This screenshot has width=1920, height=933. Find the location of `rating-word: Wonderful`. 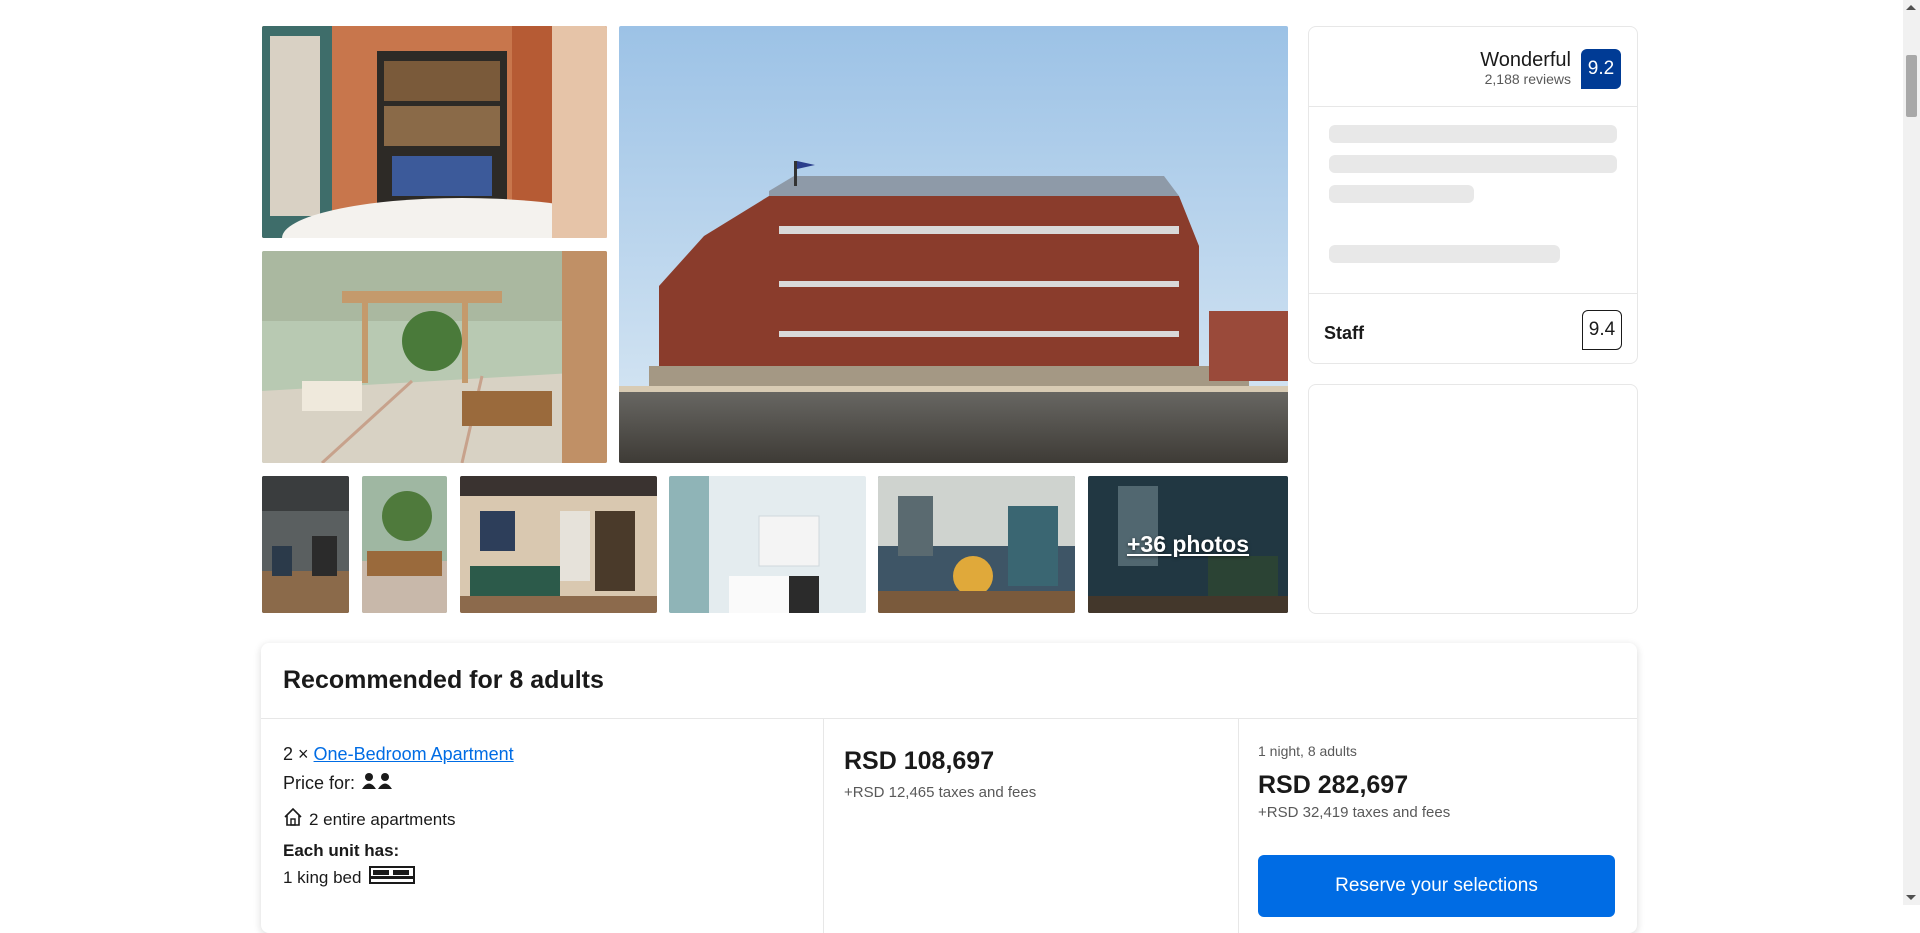

rating-word: Wonderful is located at coordinates (1525, 60).